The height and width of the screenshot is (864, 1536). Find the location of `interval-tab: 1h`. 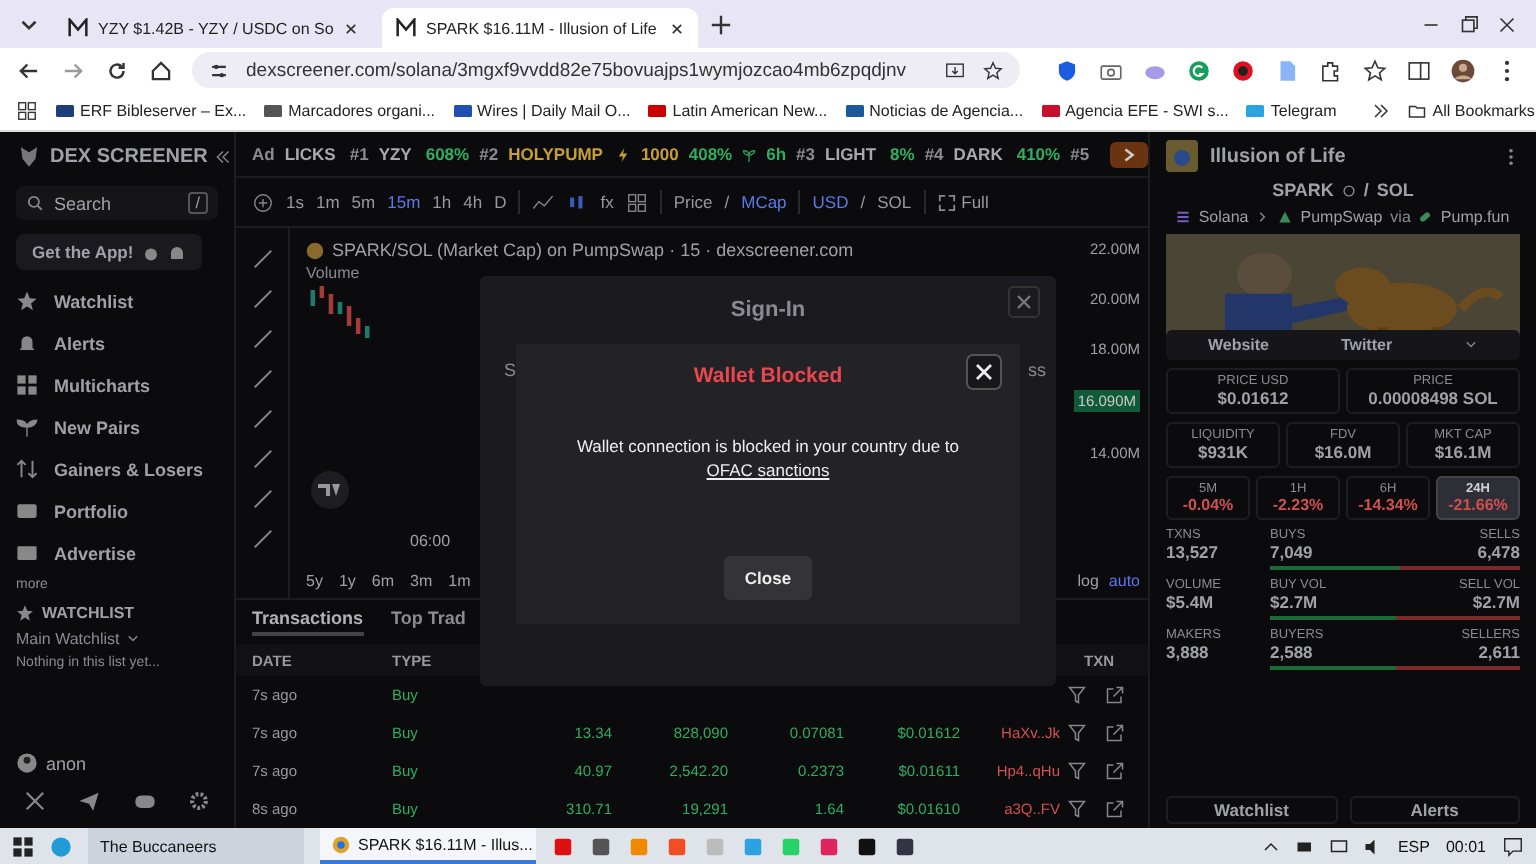

interval-tab: 1h is located at coordinates (442, 202).